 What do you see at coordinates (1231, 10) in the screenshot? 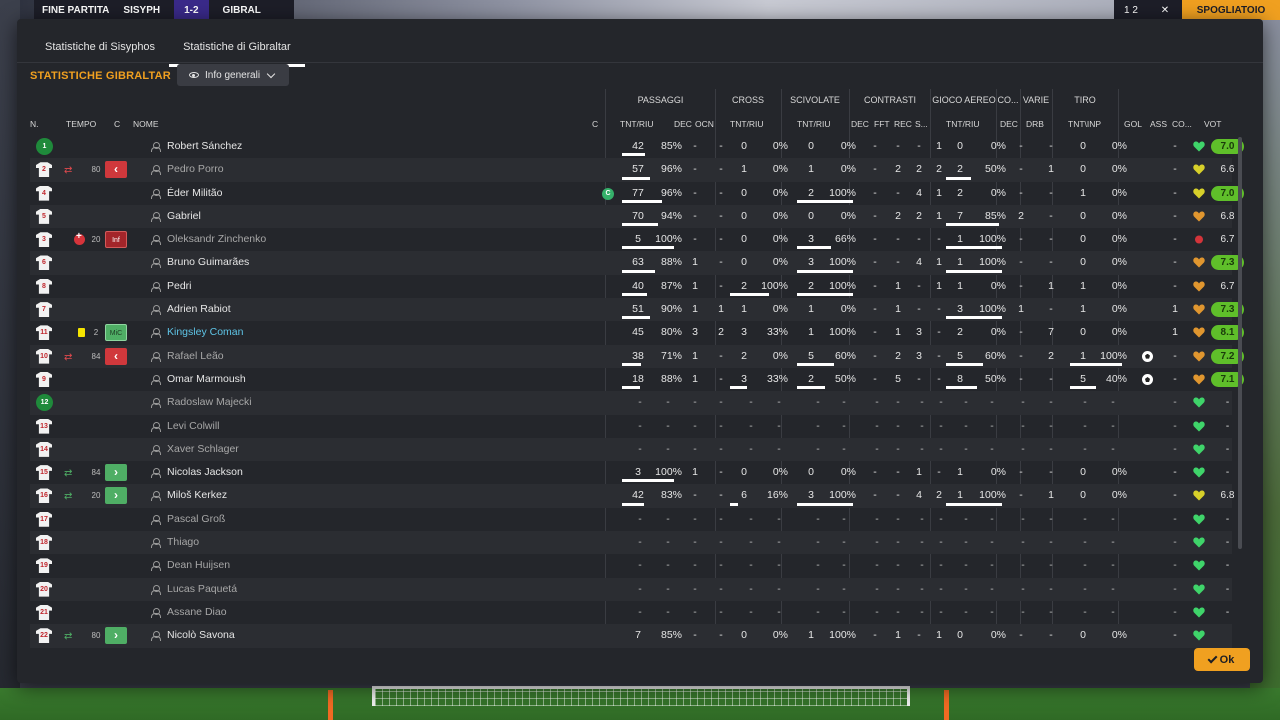
I see `spogliatoio-button: SPOGLIATOIO` at bounding box center [1231, 10].